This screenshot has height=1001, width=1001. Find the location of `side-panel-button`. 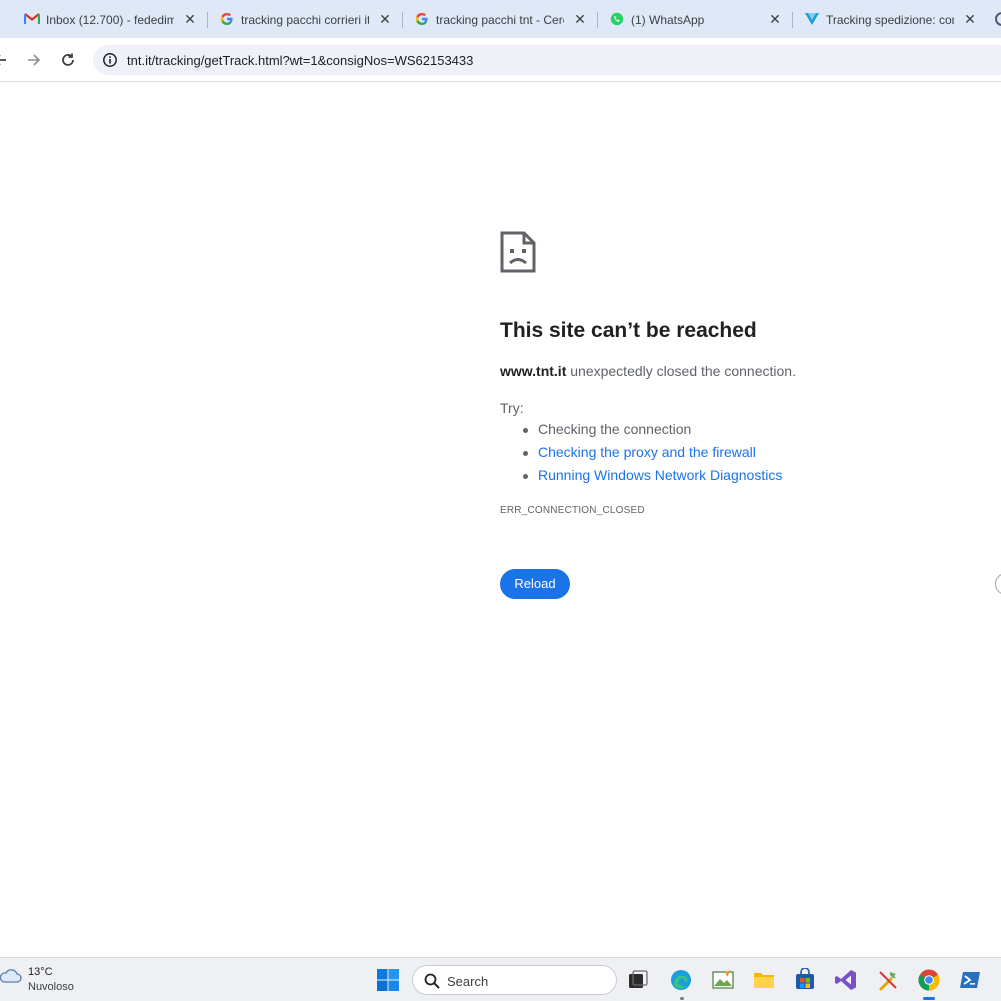

side-panel-button is located at coordinates (998, 584).